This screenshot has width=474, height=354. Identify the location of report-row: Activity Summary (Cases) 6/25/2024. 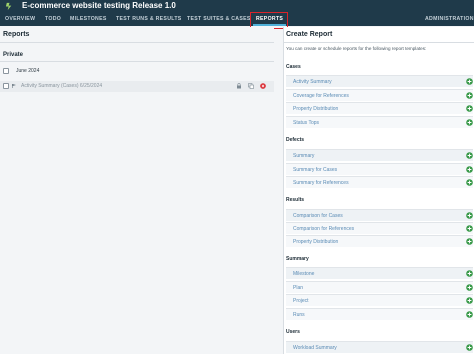
(137, 86).